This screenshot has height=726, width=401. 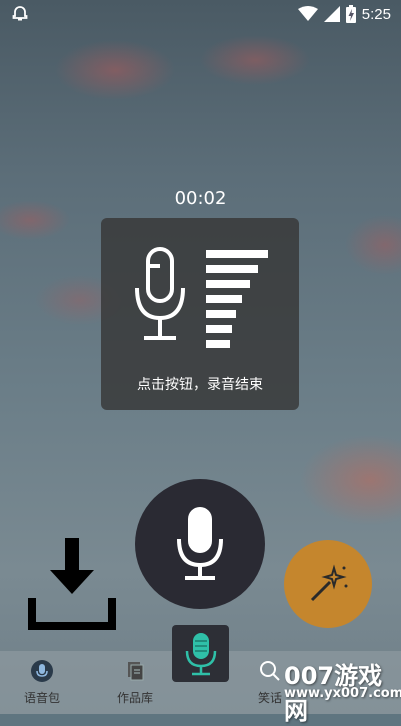 I want to click on document-copy-icon, so click(x=136, y=671).